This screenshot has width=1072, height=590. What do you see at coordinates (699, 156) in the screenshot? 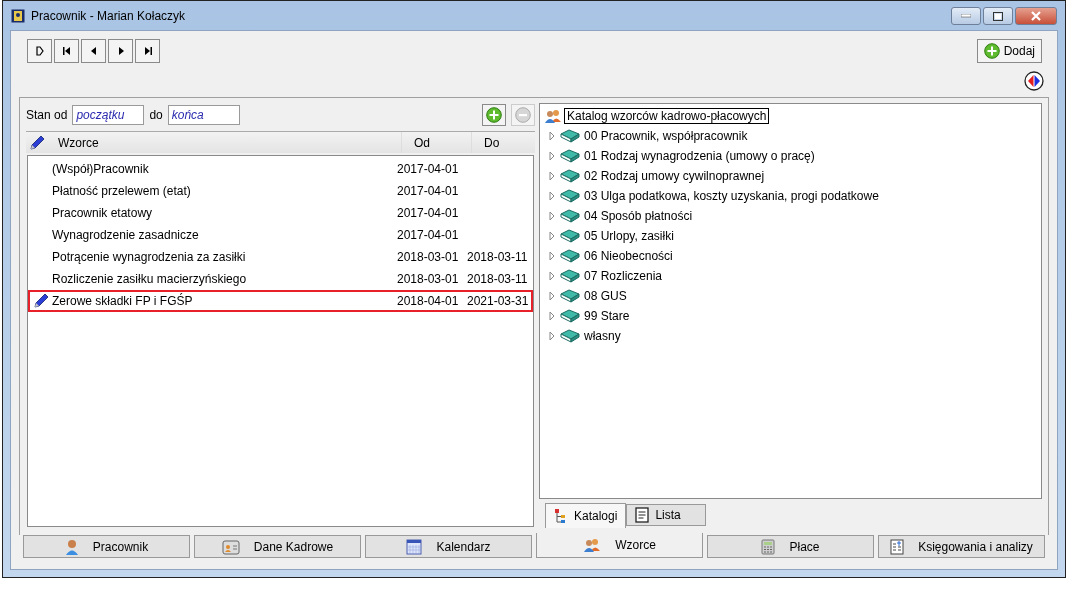
I see `tree-item: 01 Rodzaj wynagrodzenia (umowy o pracę)` at bounding box center [699, 156].